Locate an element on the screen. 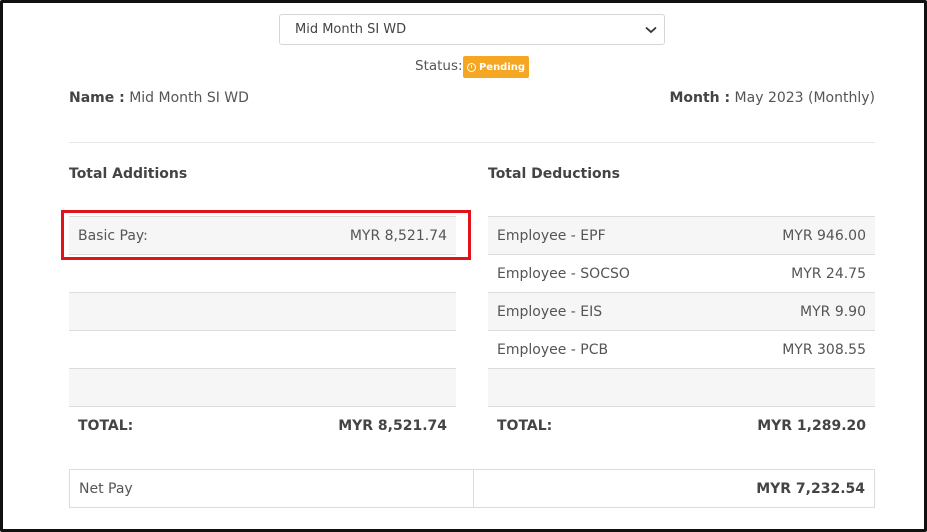  row-label: Employee - PCB is located at coordinates (553, 350).